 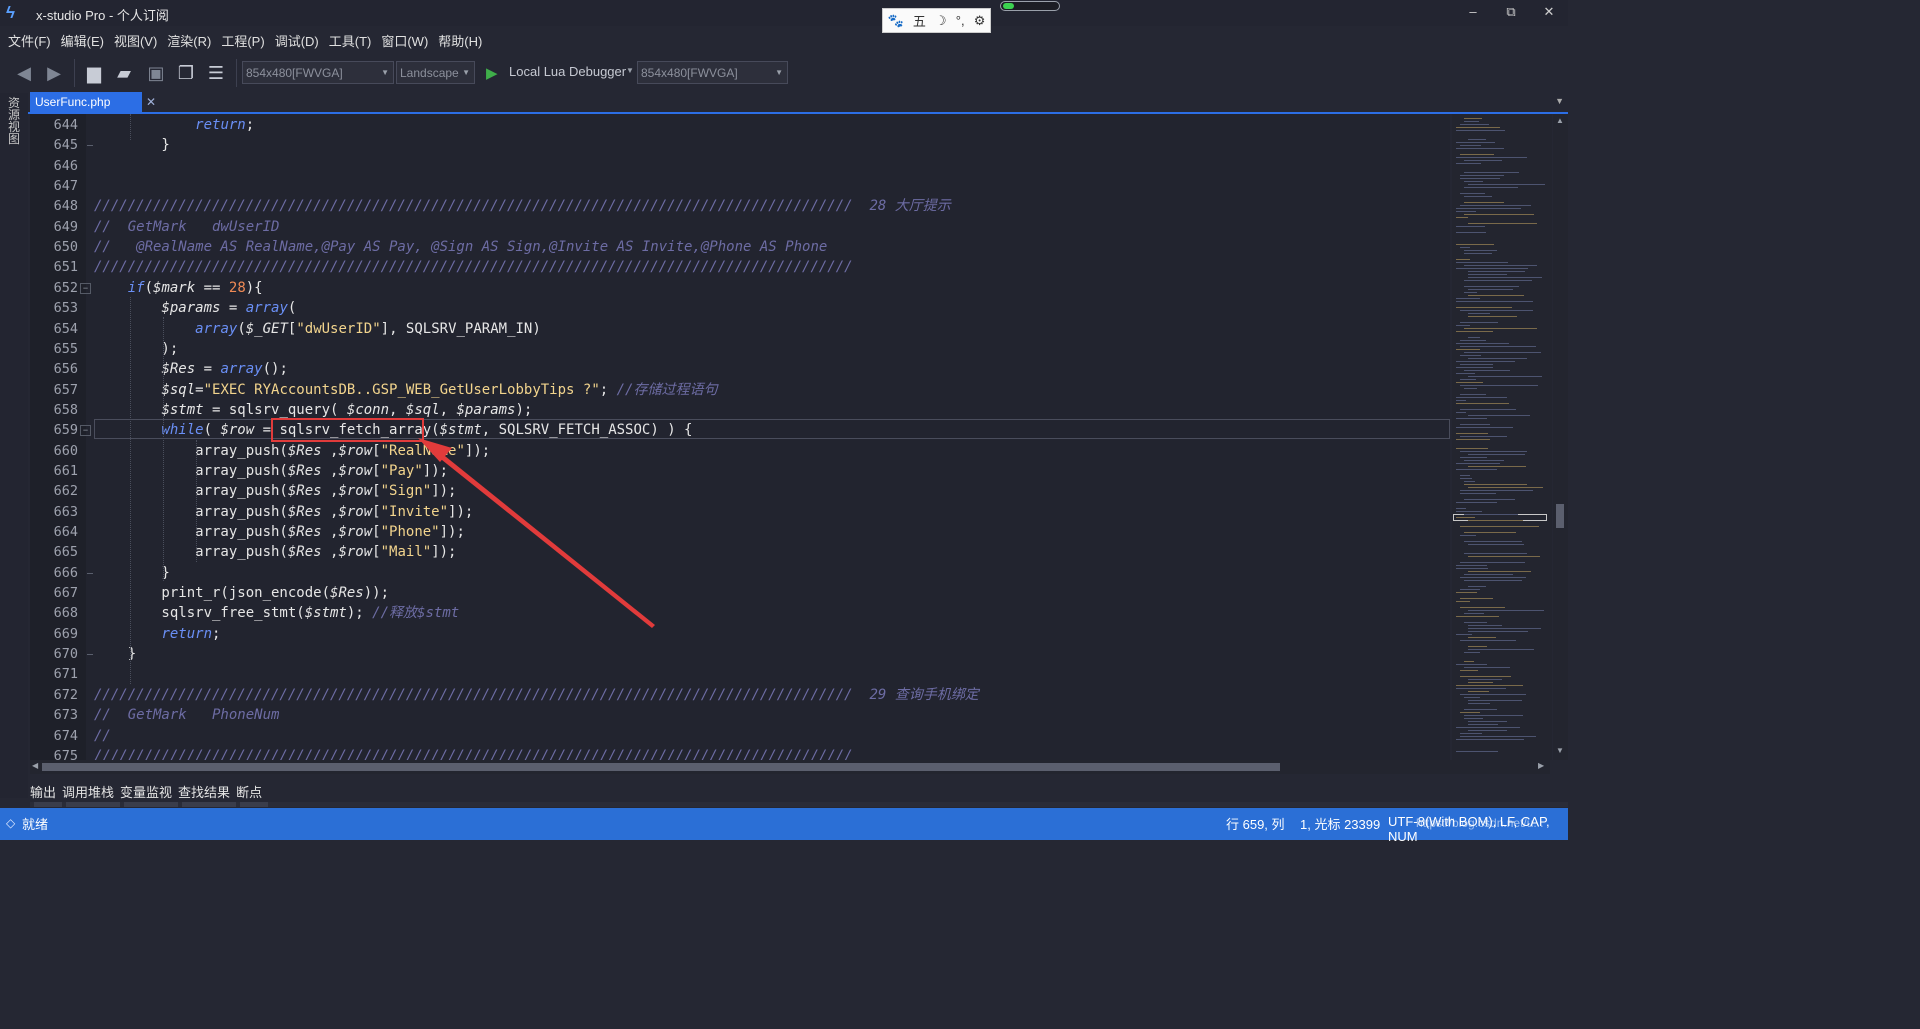 What do you see at coordinates (740, 186) in the screenshot?
I see `code-line: 647` at bounding box center [740, 186].